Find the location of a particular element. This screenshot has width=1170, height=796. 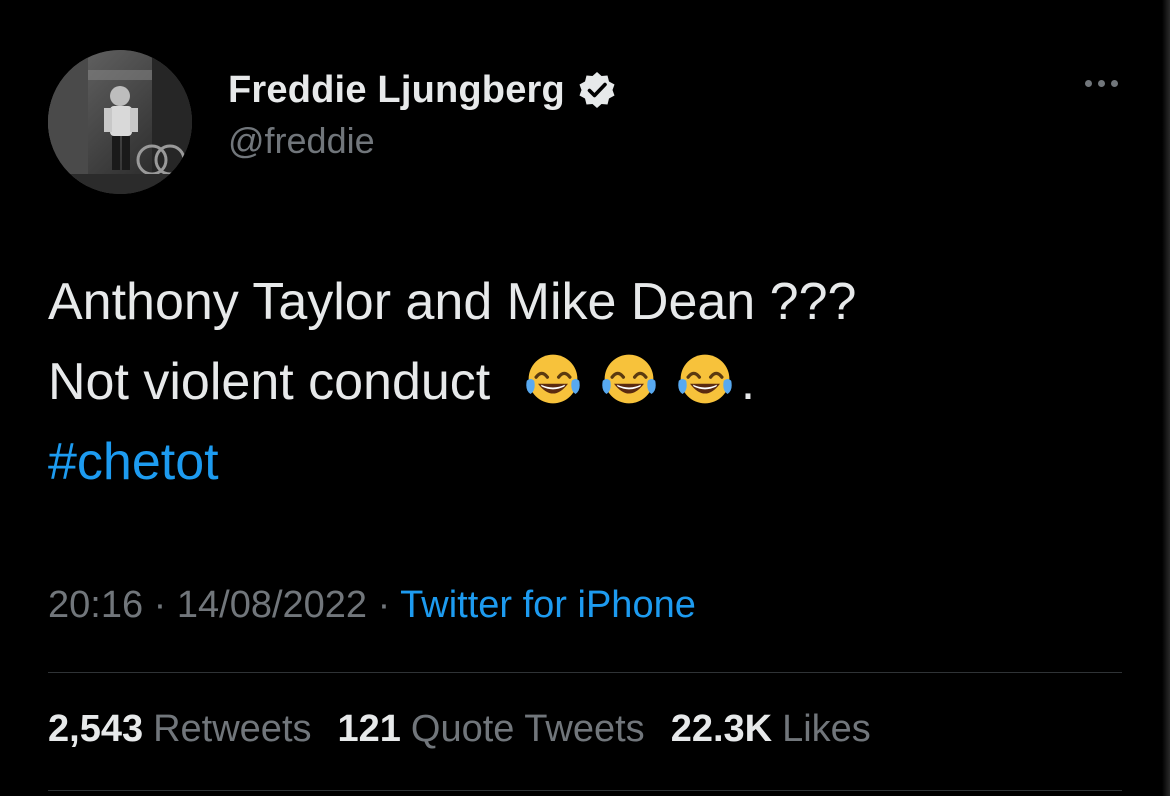

tweet-line-2: Not violent conduct . is located at coordinates (588, 382).